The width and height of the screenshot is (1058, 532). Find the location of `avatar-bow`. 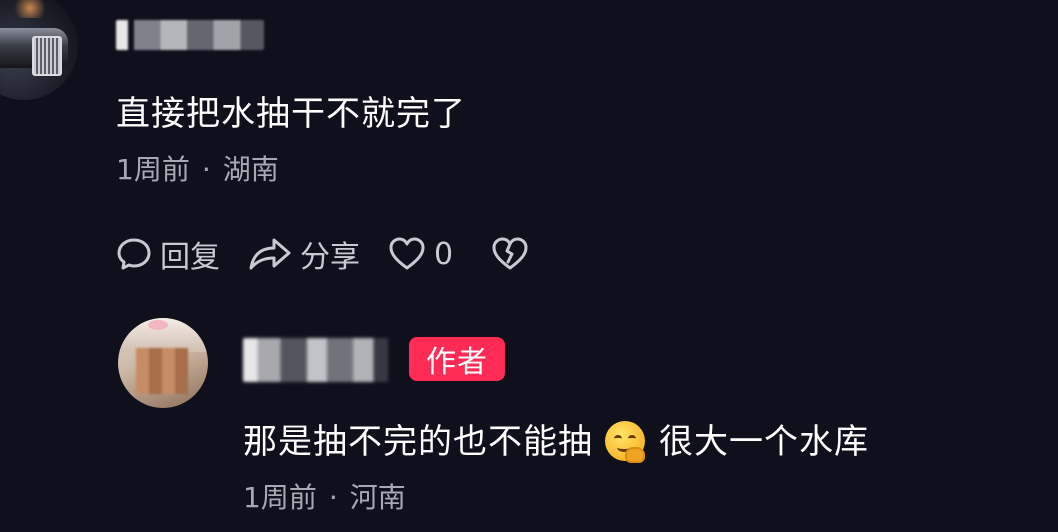

avatar-bow is located at coordinates (158, 325).